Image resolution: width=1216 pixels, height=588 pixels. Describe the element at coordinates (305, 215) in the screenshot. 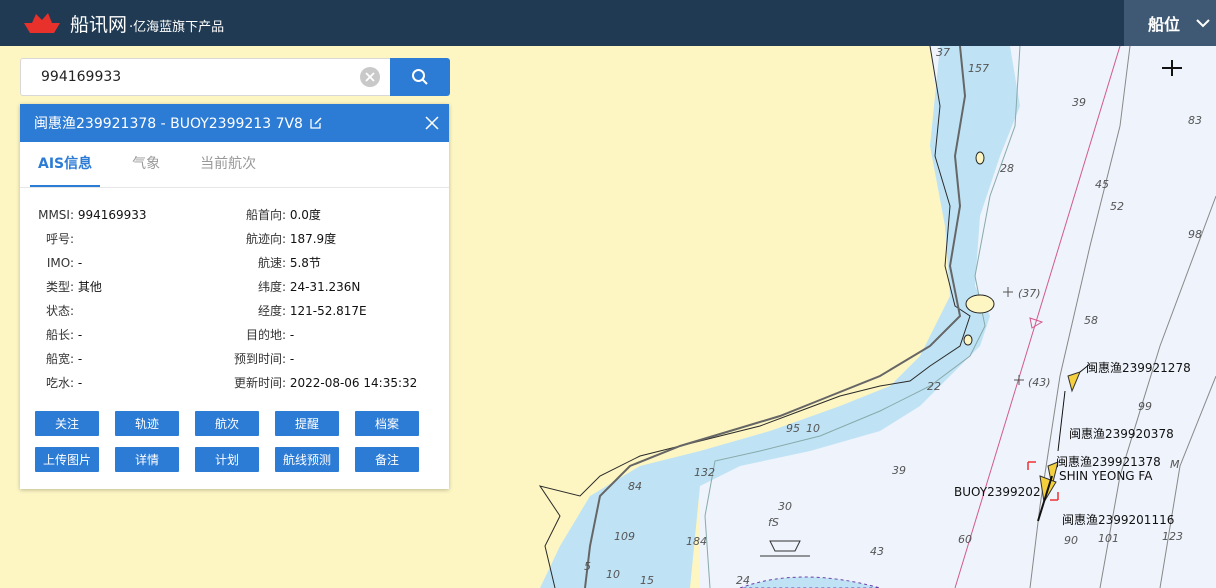

I see `info-value: 0.0度` at that location.